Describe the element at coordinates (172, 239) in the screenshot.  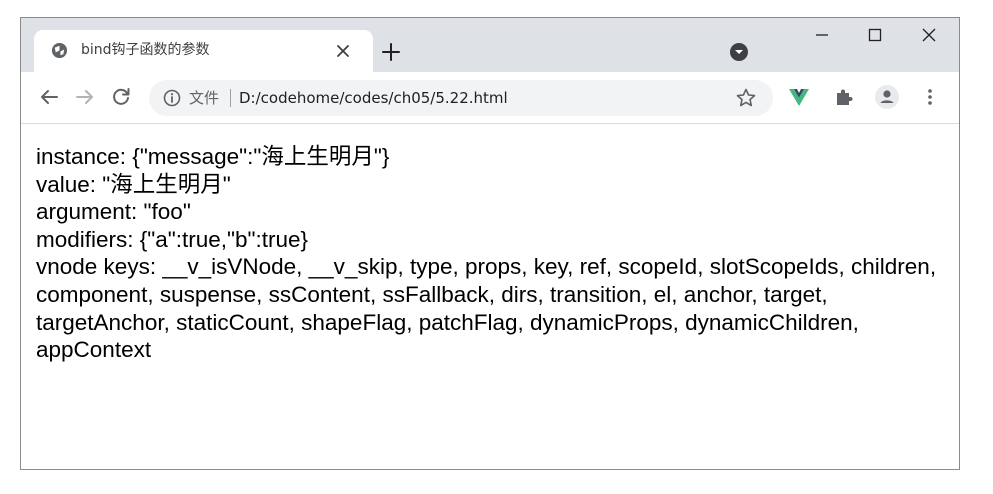
I see `modifiers-line: modifiers: {"a":true,"b":true}` at that location.